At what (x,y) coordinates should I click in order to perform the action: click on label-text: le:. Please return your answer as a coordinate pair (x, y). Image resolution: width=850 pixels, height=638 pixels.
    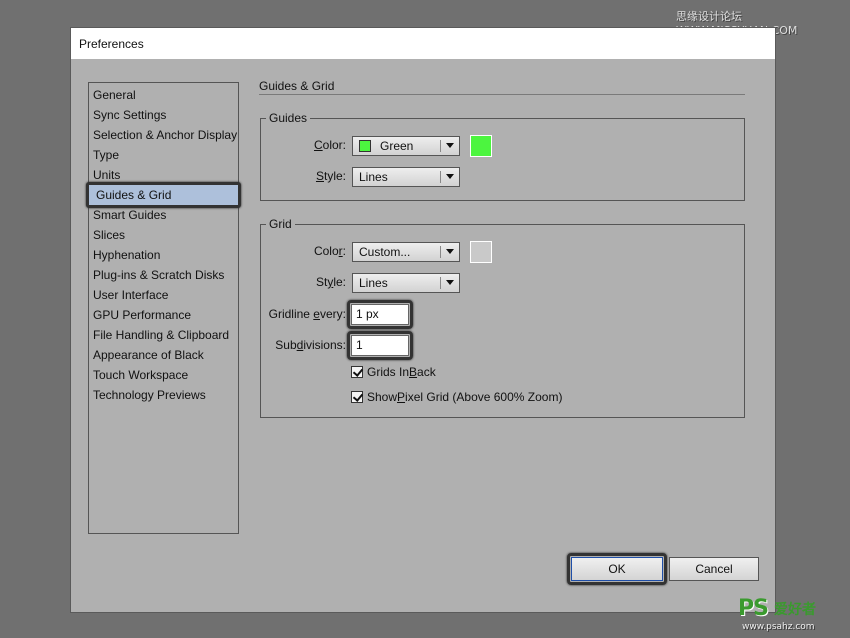
    Looking at the image, I should click on (339, 282).